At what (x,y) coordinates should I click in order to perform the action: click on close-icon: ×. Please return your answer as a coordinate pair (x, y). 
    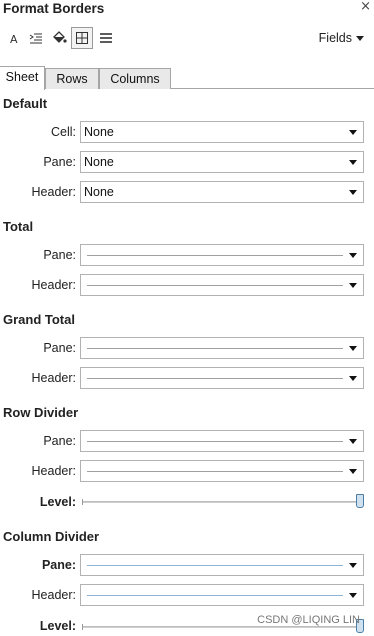
    Looking at the image, I should click on (365, 7).